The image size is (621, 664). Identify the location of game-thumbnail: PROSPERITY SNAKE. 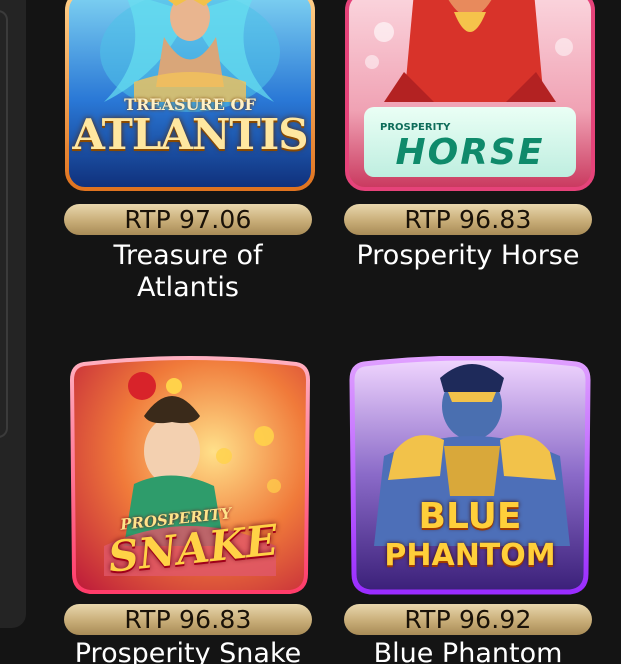
(190, 476).